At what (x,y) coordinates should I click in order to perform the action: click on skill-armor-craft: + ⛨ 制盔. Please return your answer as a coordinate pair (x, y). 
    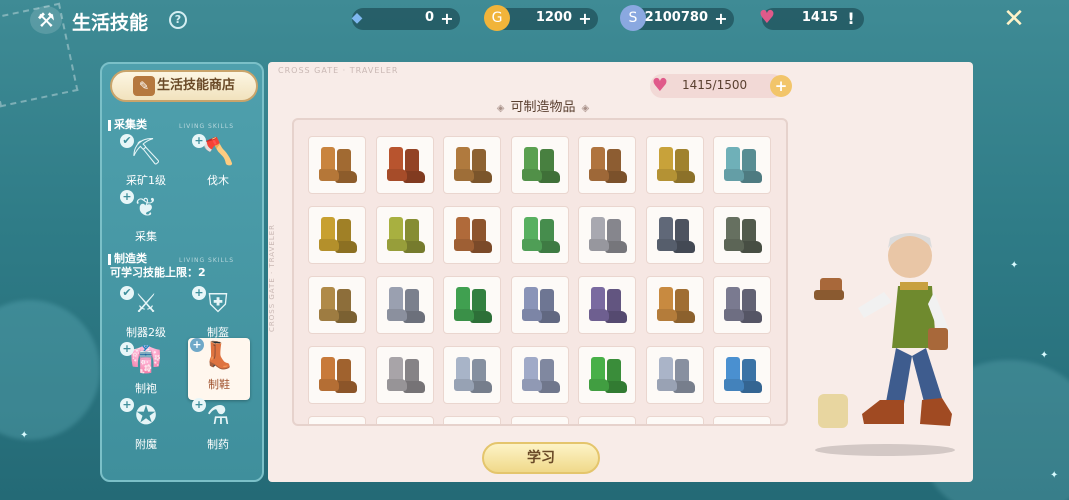
    Looking at the image, I should click on (218, 315).